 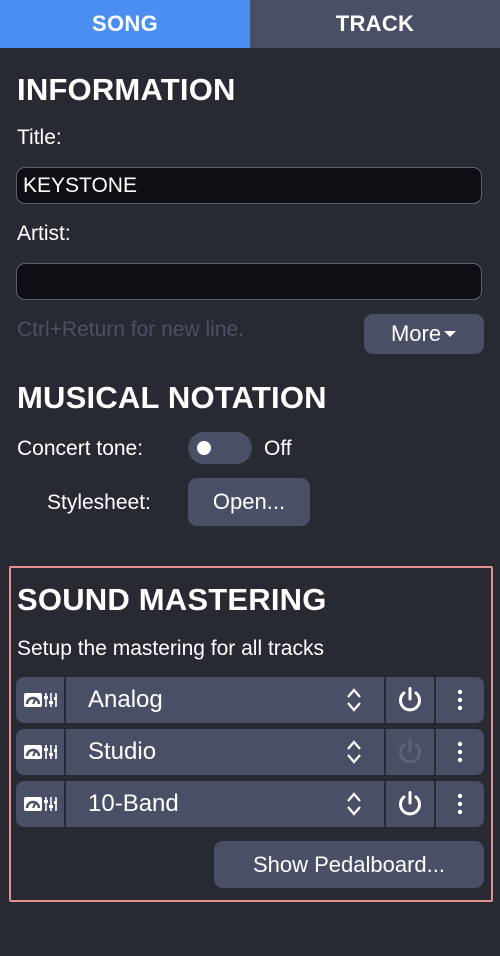 What do you see at coordinates (99, 502) in the screenshot?
I see `stylesheet-label: Stylesheet:` at bounding box center [99, 502].